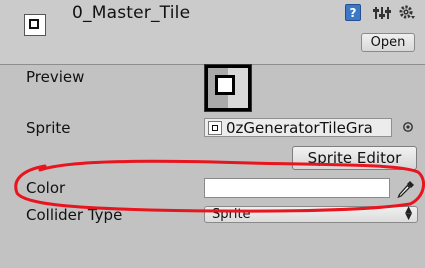 The height and width of the screenshot is (268, 425). I want to click on eyedropper-icon, so click(406, 189).